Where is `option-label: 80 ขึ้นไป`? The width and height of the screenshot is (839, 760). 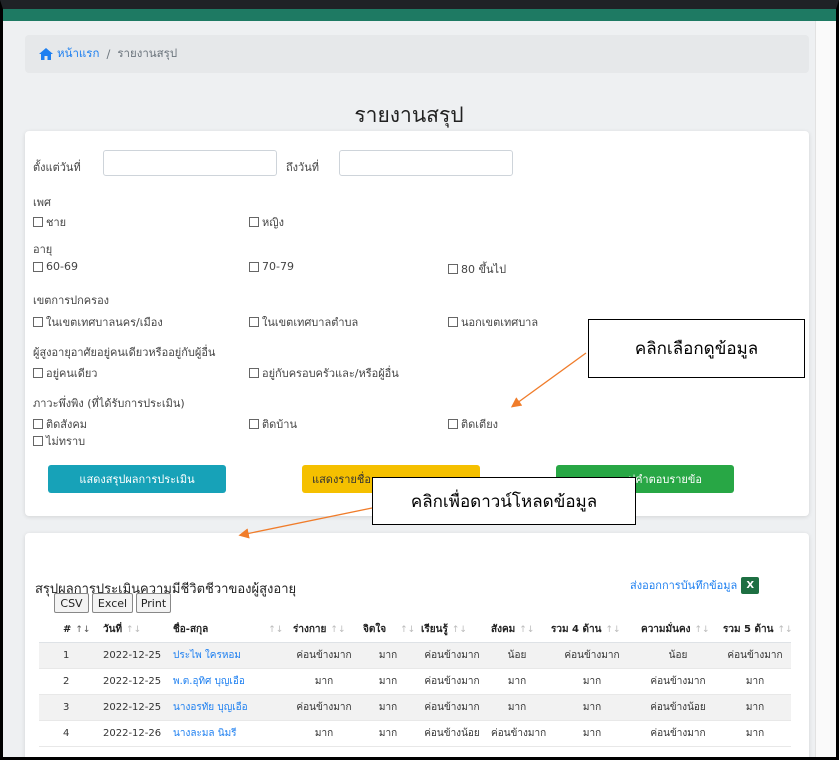 option-label: 80 ขึ้นไป is located at coordinates (484, 269).